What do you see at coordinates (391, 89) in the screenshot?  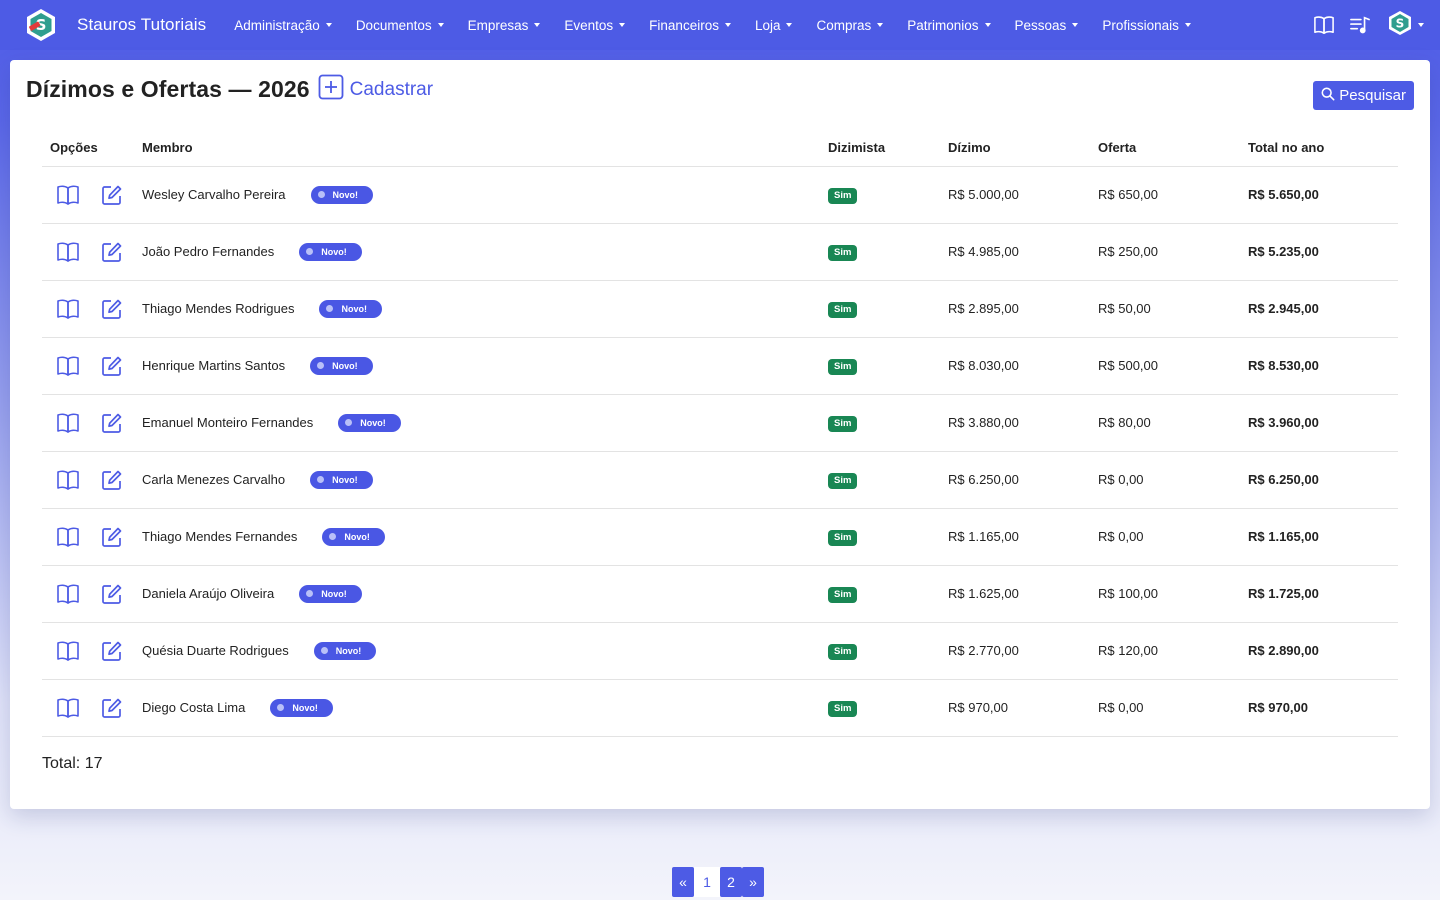 I see `add-button-label: Cadastrar` at bounding box center [391, 89].